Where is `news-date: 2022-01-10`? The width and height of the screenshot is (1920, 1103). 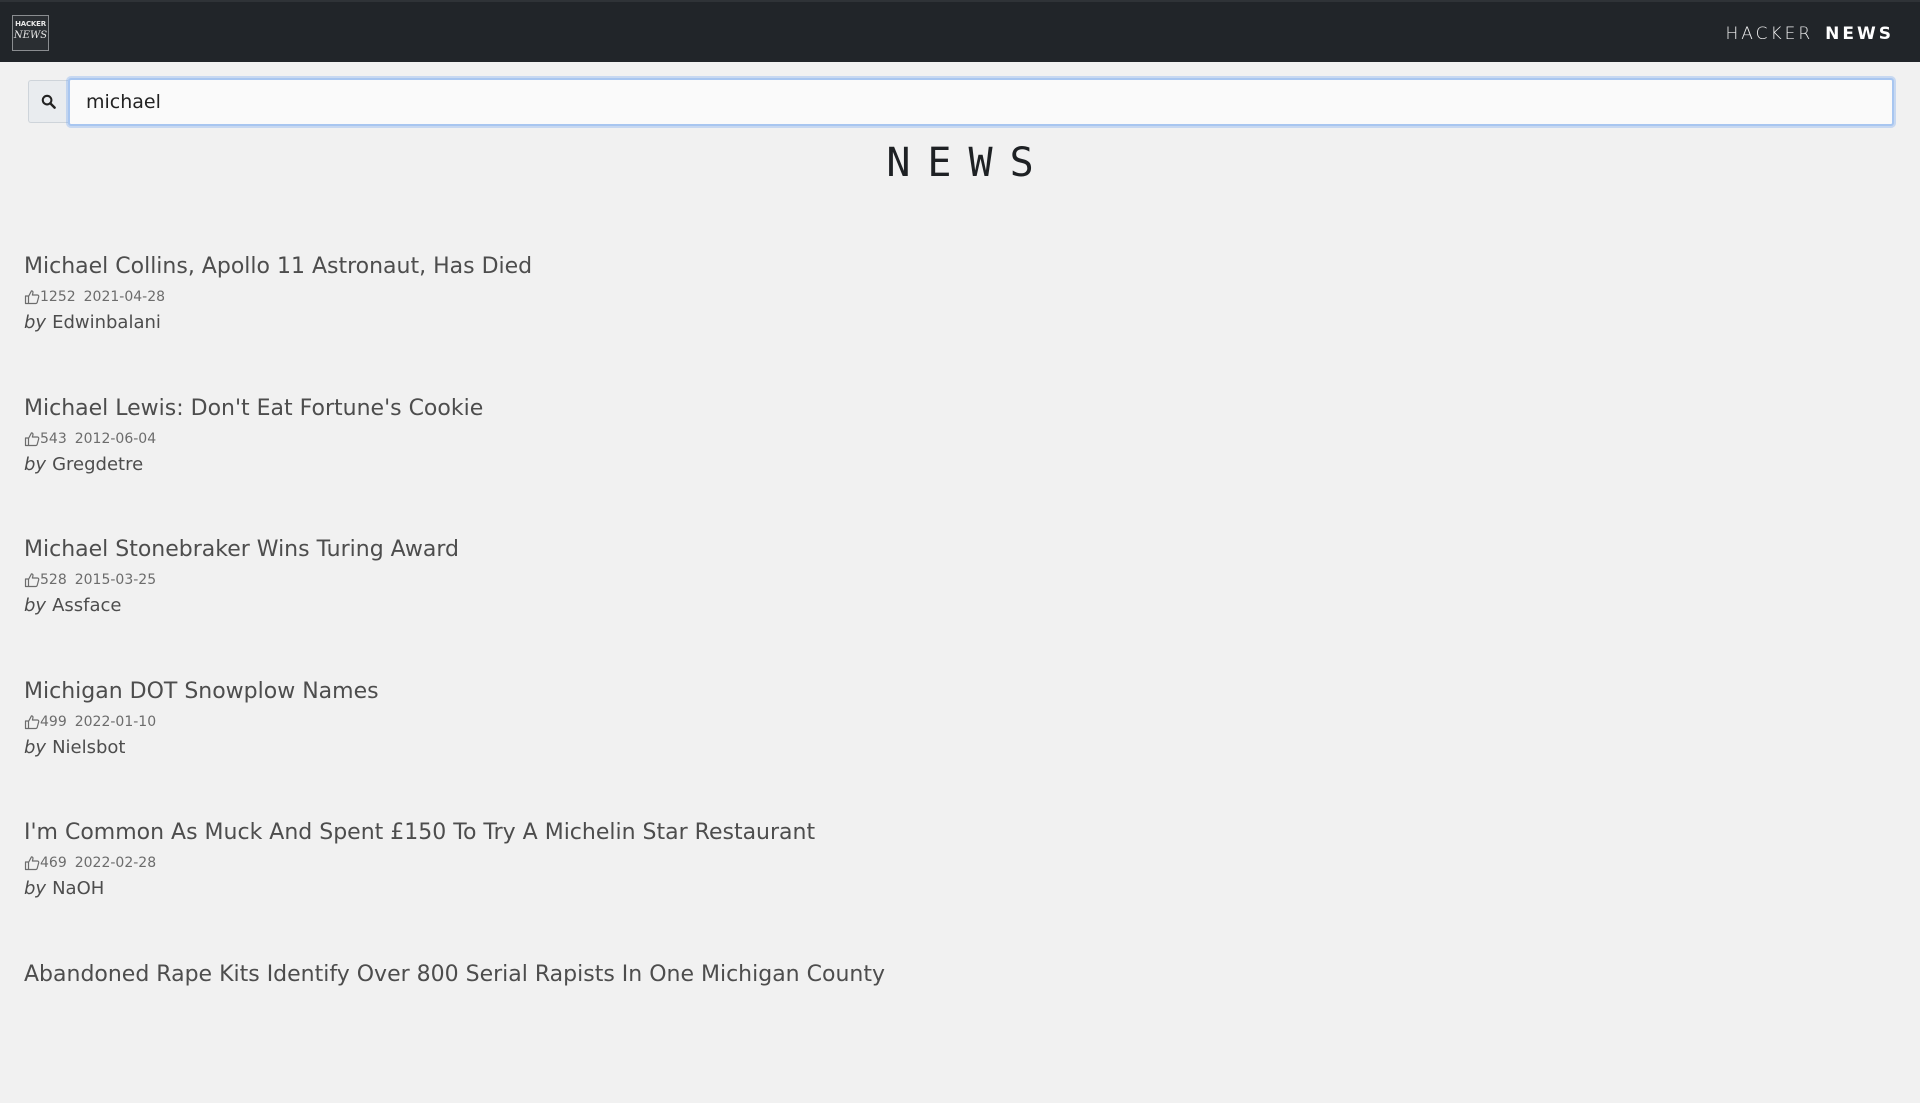 news-date: 2022-01-10 is located at coordinates (115, 722).